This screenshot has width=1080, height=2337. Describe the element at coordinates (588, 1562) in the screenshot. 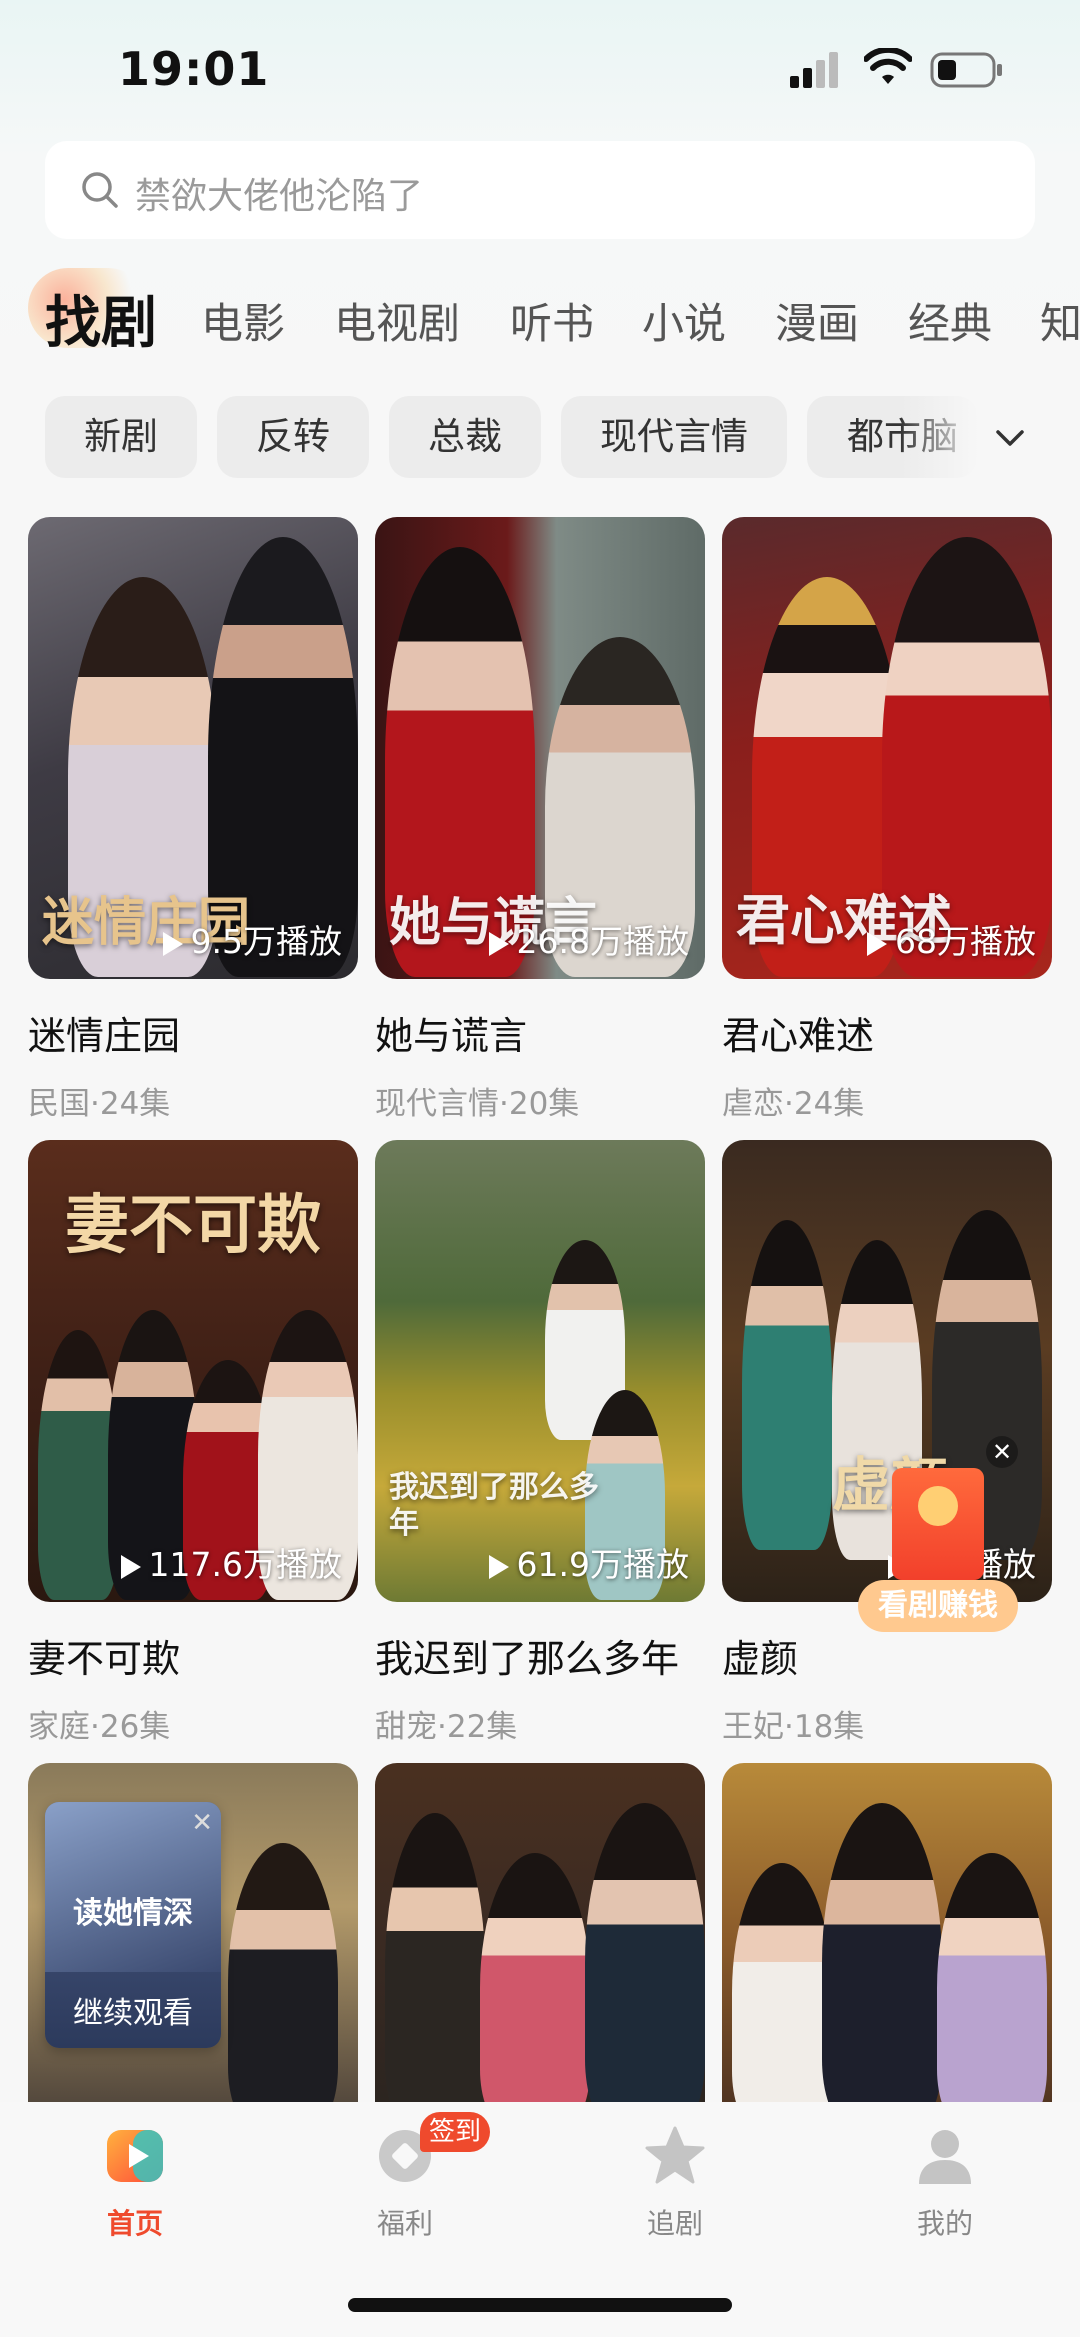

I see `play-count: 61.9万播放` at that location.